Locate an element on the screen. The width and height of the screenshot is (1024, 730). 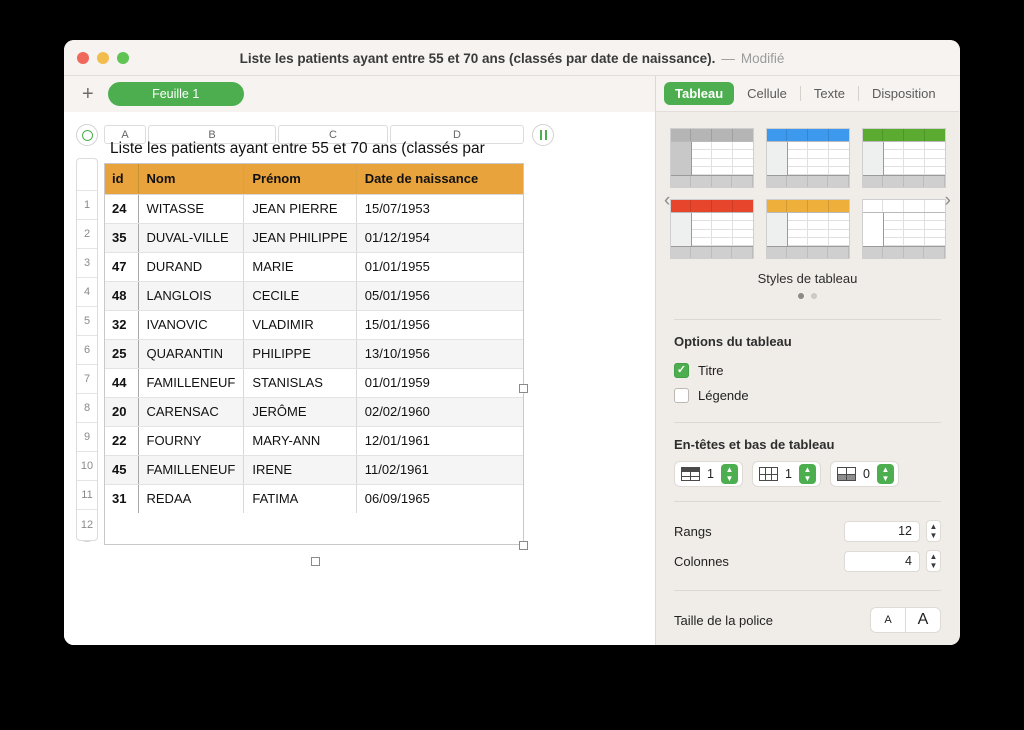
header-rows-stepper-button: ▲ ▼ is located at coordinates (729, 474).